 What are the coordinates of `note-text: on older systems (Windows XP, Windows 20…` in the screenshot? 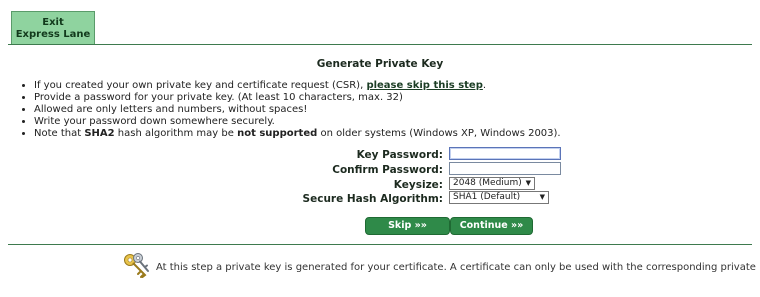 It's located at (439, 133).